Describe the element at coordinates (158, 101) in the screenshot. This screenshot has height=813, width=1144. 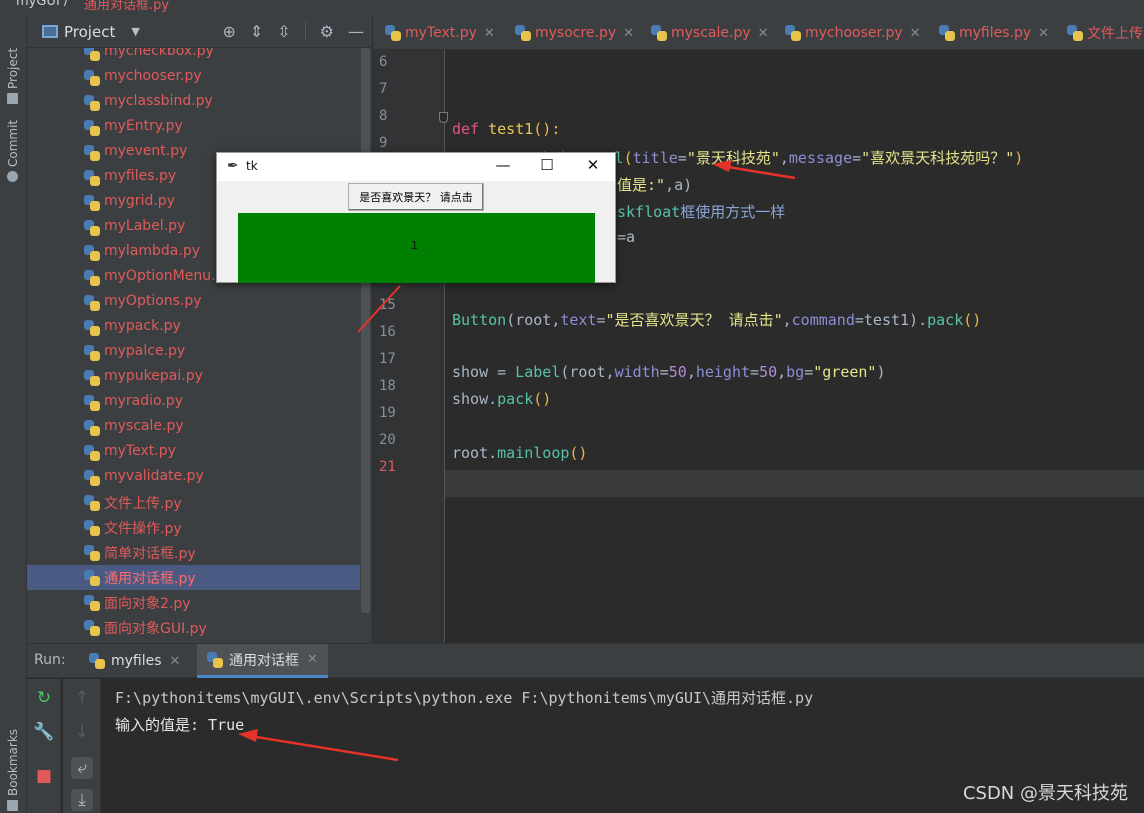
I see `file-name: myclassbind.py` at that location.